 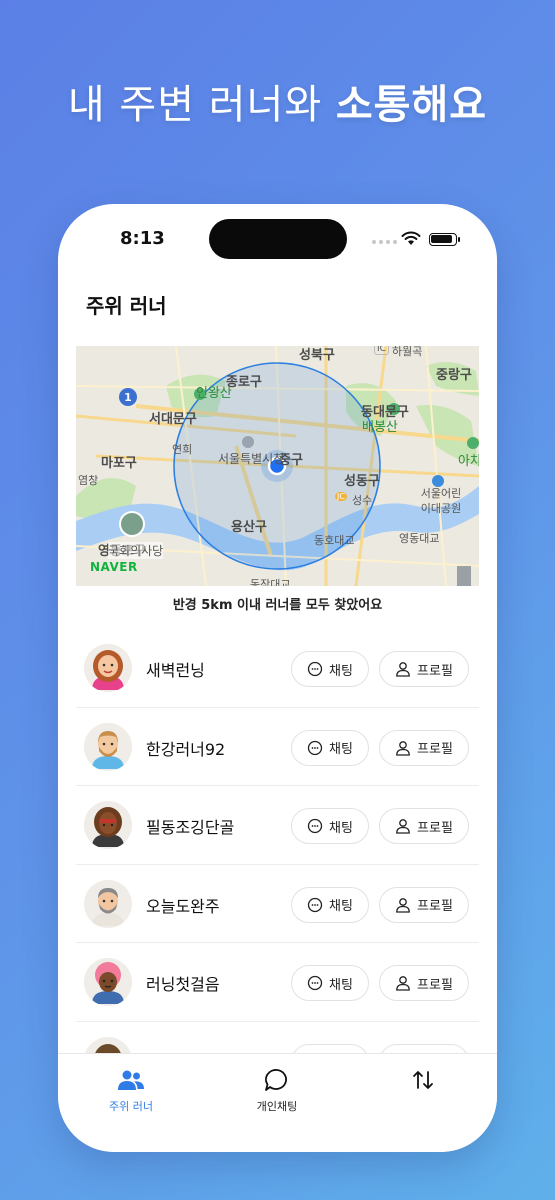 I want to click on map-label-childrens-park: 서울어린이대공원, so click(x=441, y=501).